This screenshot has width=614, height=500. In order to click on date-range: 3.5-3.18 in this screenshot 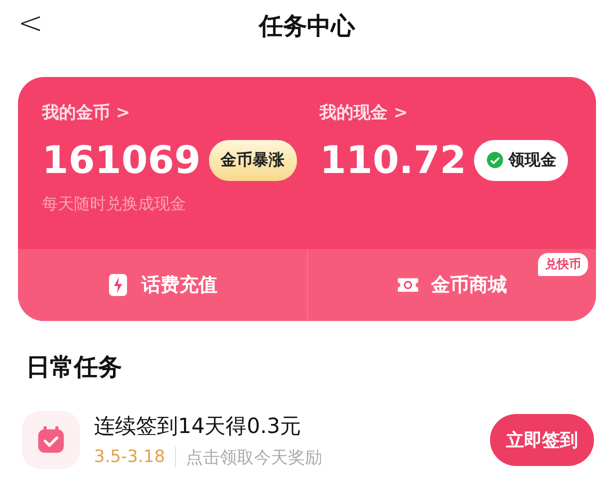, I will do `click(135, 457)`.